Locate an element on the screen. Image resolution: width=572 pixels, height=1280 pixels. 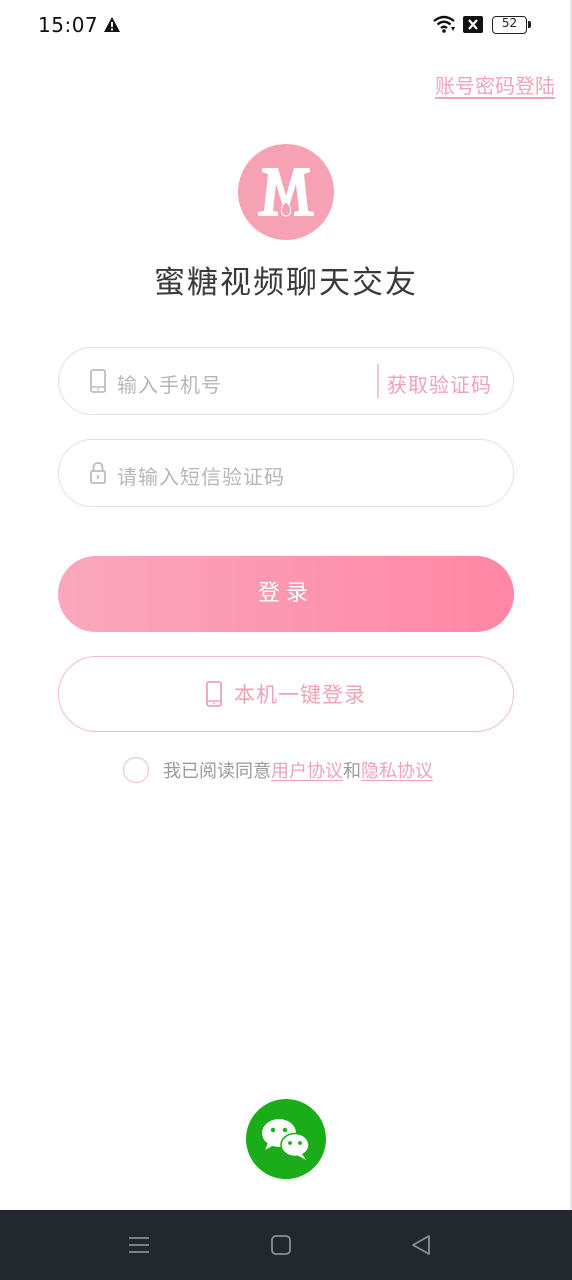
wechat-icon is located at coordinates (286, 1139).